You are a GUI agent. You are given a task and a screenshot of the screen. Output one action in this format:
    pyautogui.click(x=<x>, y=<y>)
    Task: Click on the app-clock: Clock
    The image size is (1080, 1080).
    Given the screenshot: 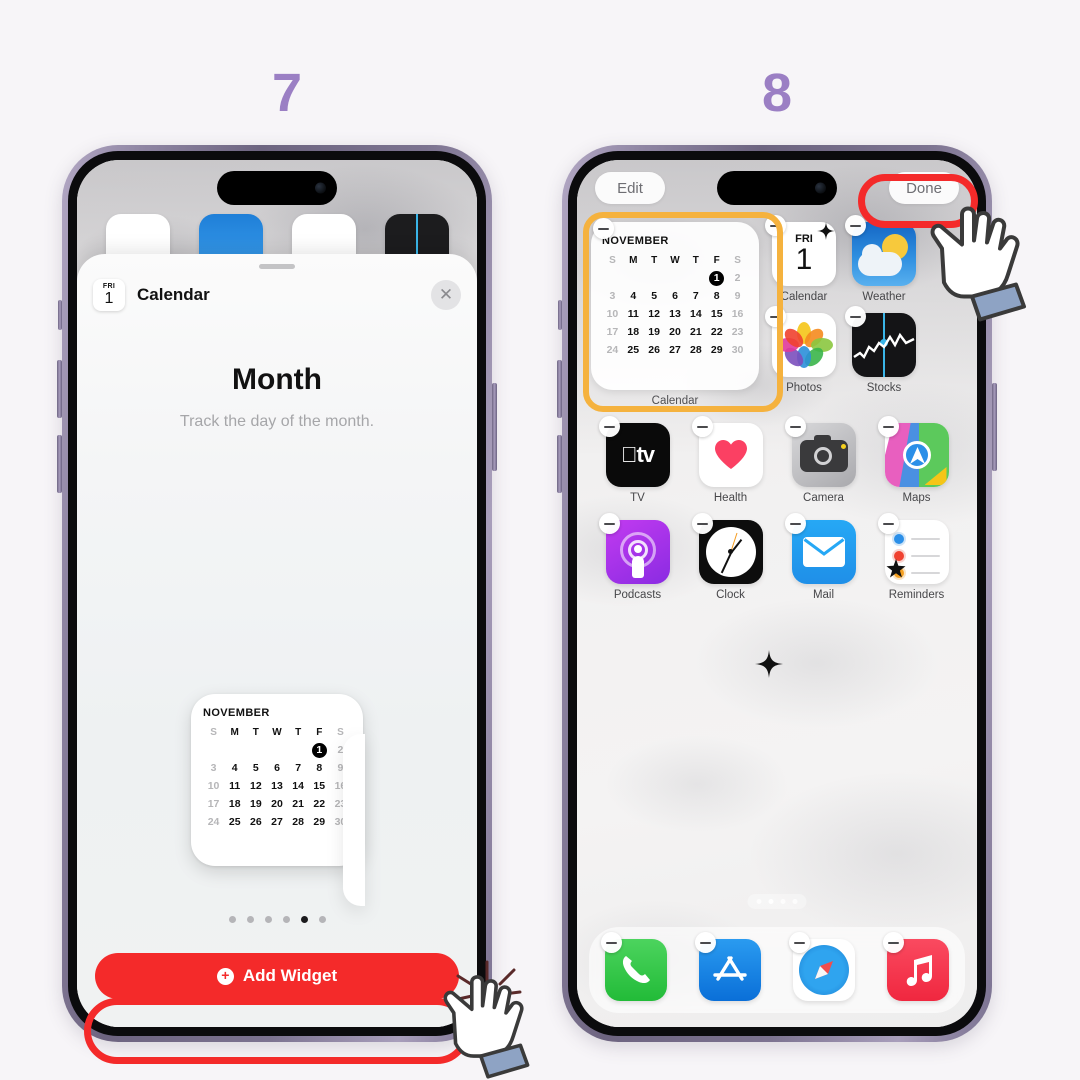 What is the action you would take?
    pyautogui.click(x=728, y=557)
    